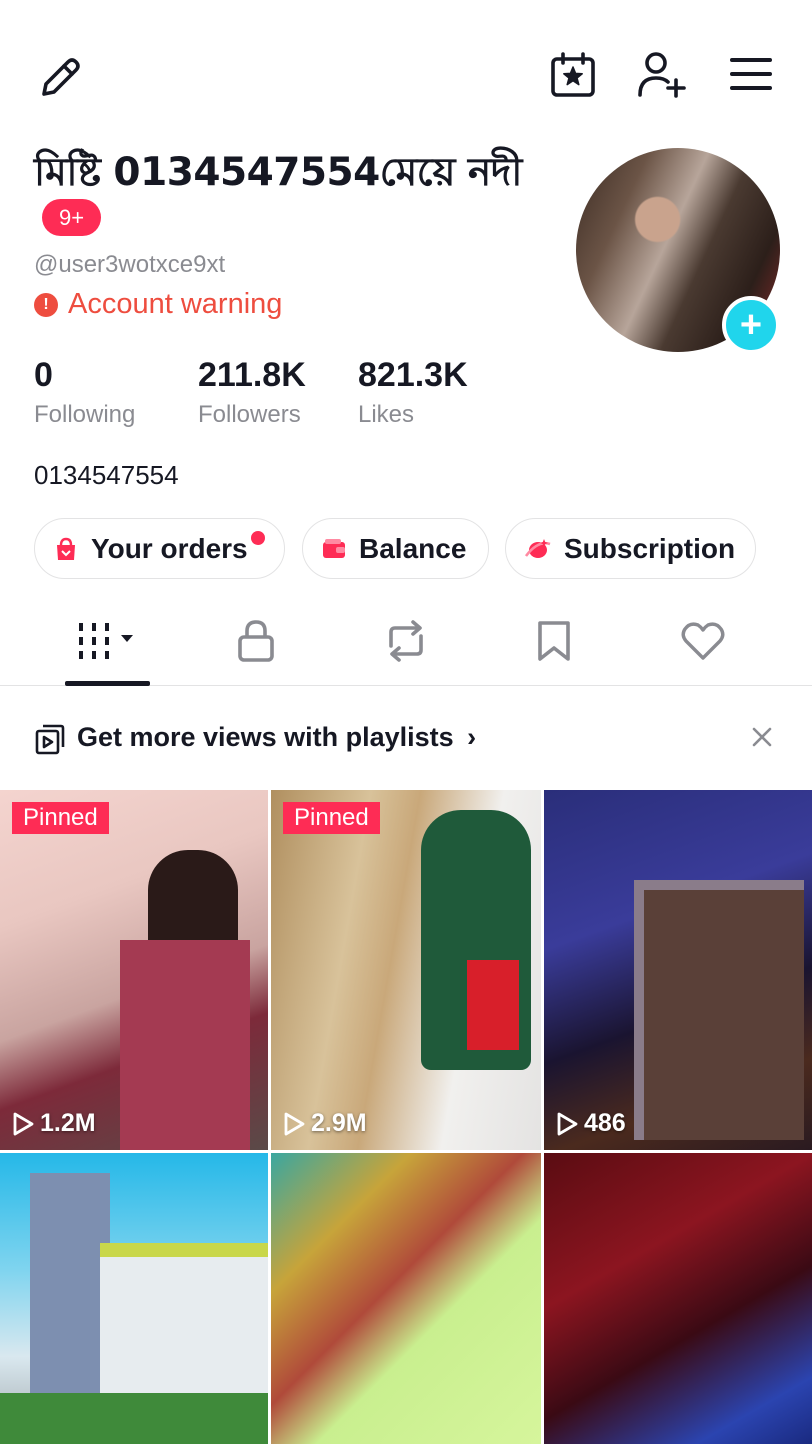  Describe the element at coordinates (85, 414) in the screenshot. I see `following-label: Following` at that location.